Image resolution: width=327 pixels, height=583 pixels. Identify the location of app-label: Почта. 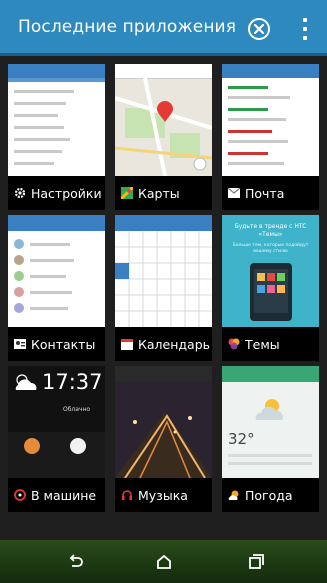
(270, 193).